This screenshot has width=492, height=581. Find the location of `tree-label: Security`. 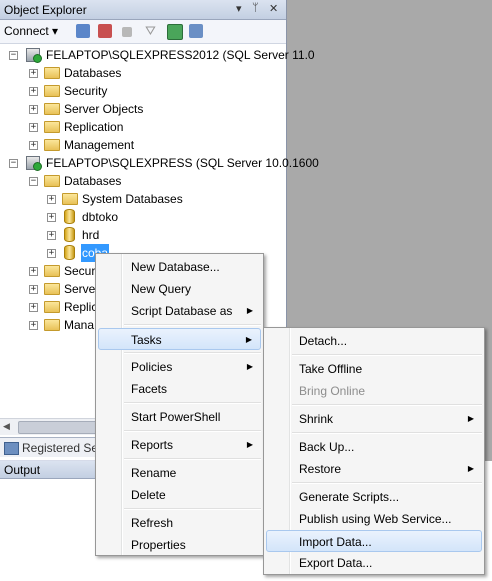

tree-label: Security is located at coordinates (86, 91).